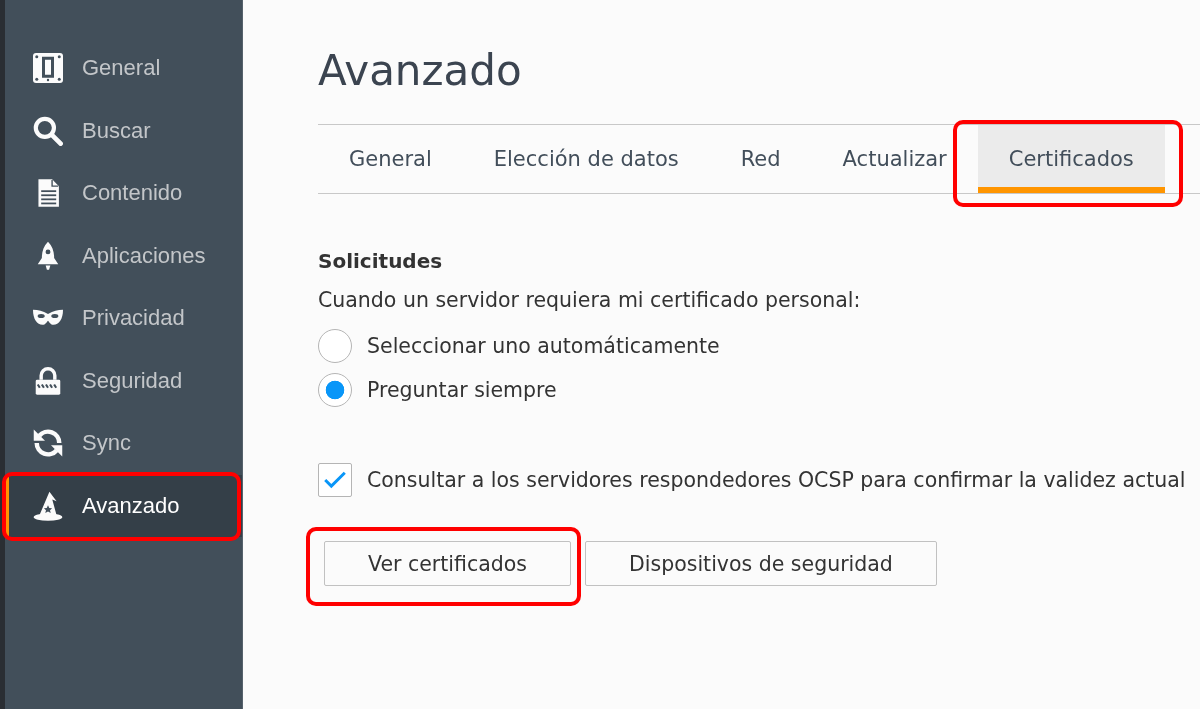 Image resolution: width=1200 pixels, height=709 pixels. Describe the element at coordinates (123, 318) in the screenshot. I see `sidebar-item: Privacidad` at that location.